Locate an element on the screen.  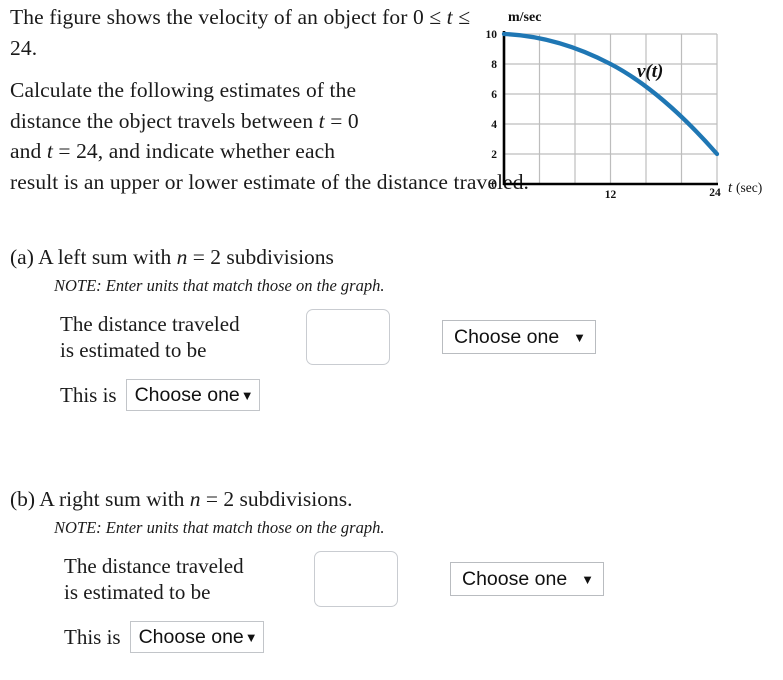
curve-label-vt: v(t) is located at coordinates (650, 71).